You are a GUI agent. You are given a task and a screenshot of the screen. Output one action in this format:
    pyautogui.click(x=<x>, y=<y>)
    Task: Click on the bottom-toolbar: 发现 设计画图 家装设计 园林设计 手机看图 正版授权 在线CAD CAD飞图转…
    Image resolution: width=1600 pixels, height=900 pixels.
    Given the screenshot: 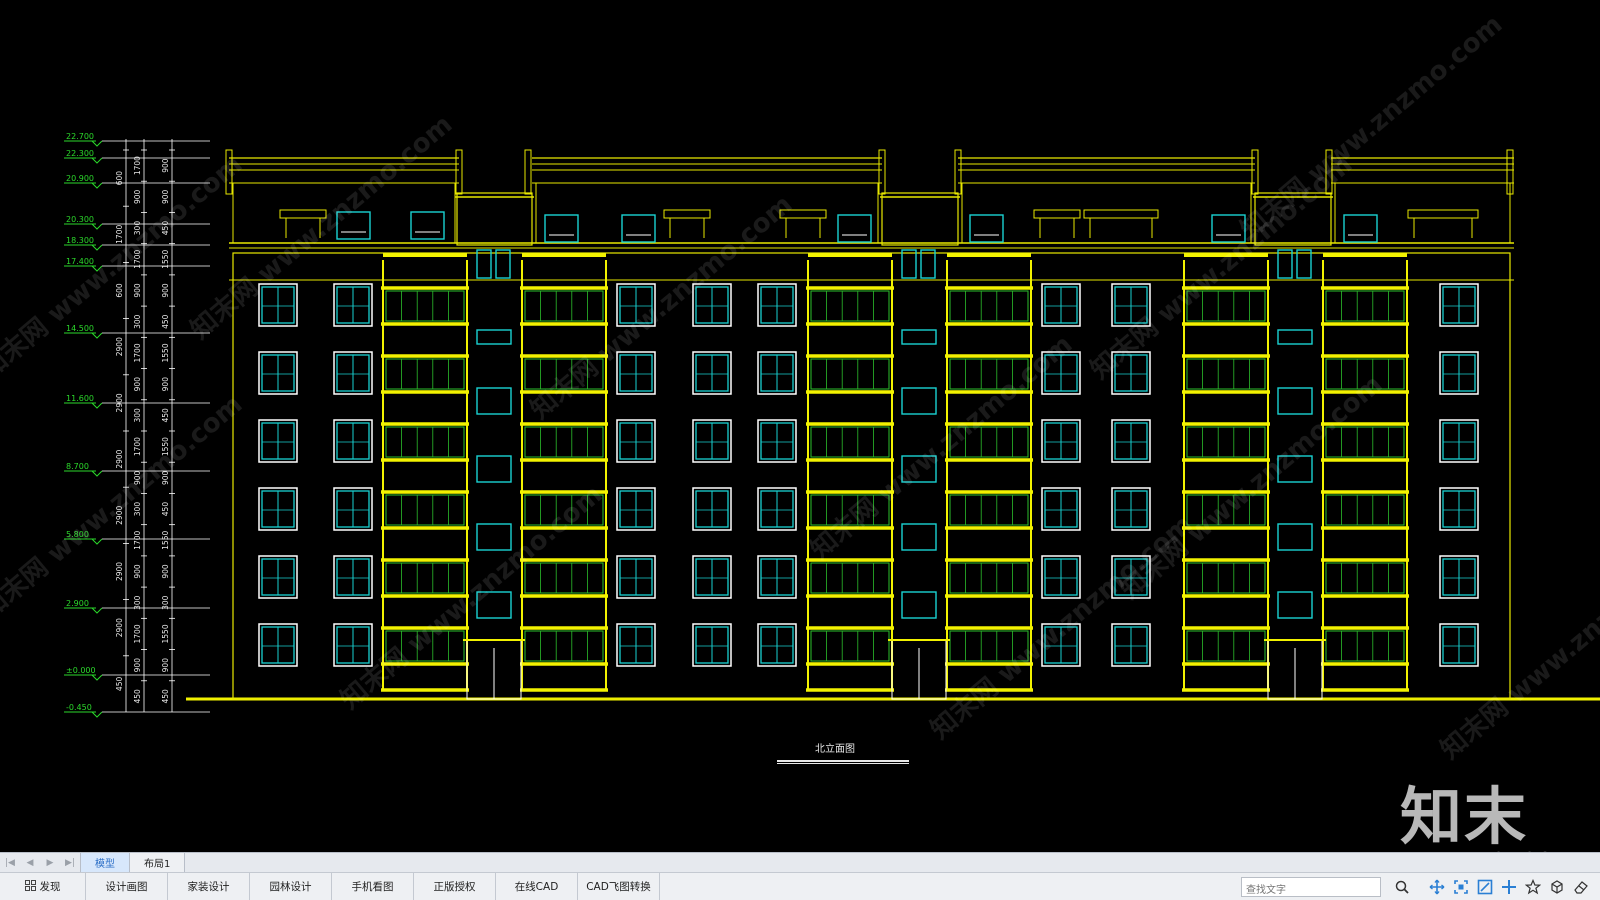 What is the action you would take?
    pyautogui.click(x=800, y=886)
    